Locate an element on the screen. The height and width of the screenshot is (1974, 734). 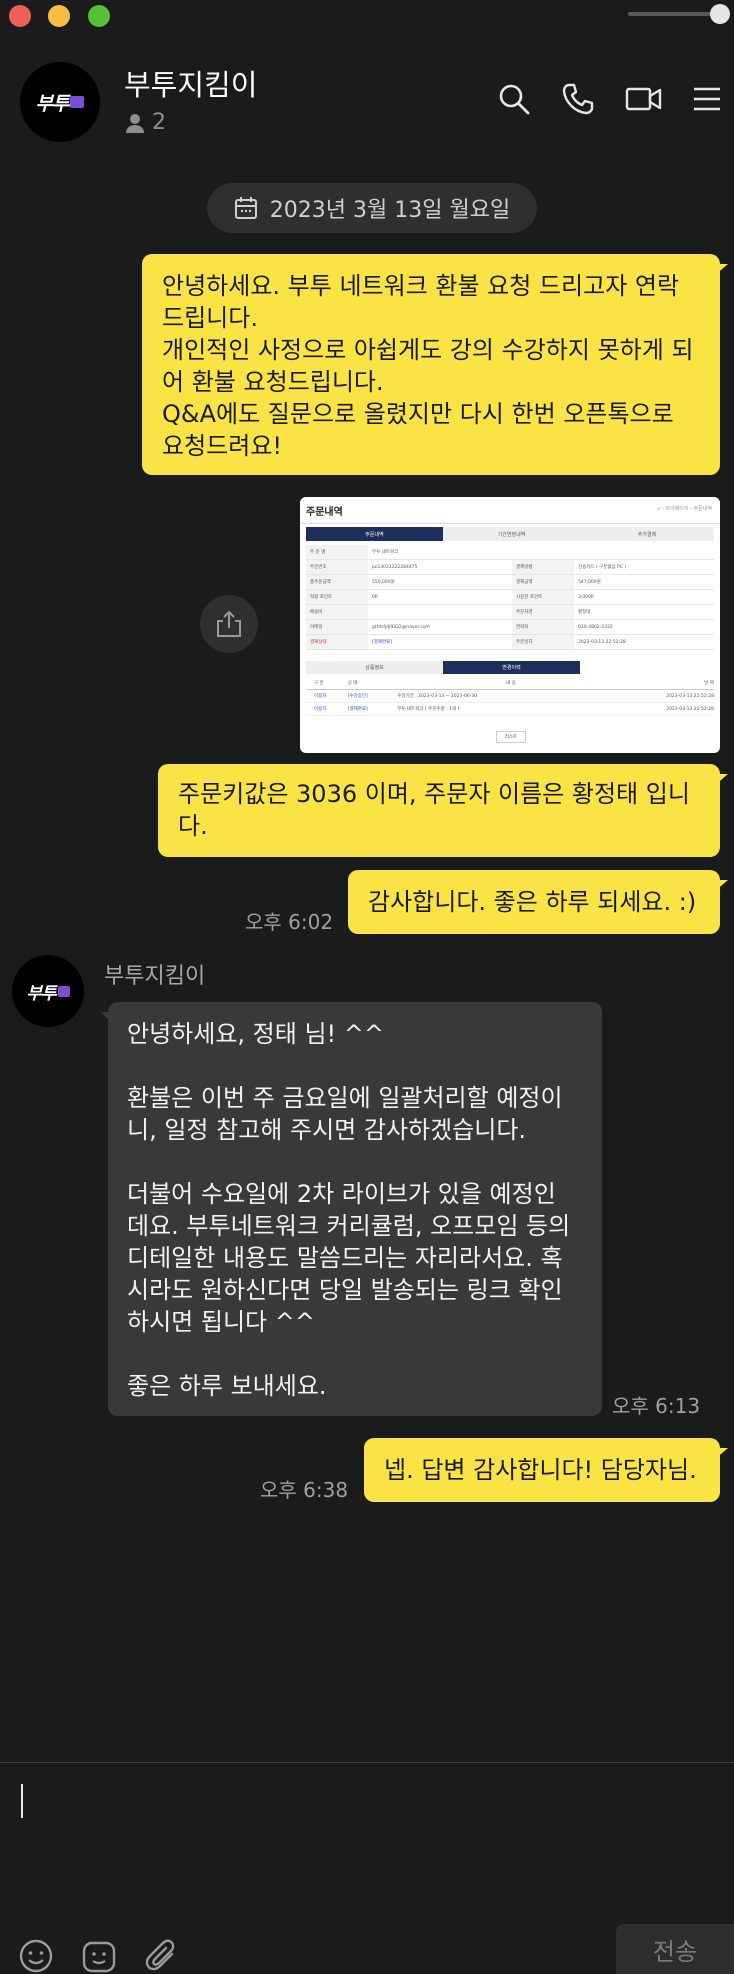
minimize-window-button is located at coordinates (59, 16).